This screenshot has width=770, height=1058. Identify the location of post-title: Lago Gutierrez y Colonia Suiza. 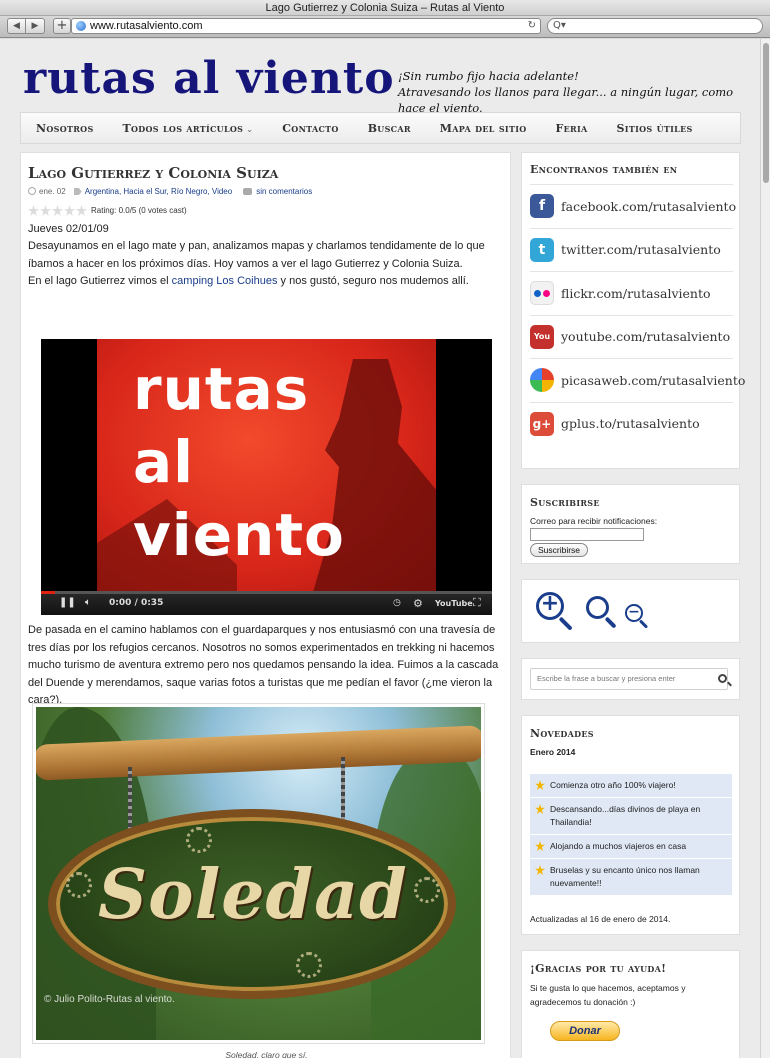
(153, 173).